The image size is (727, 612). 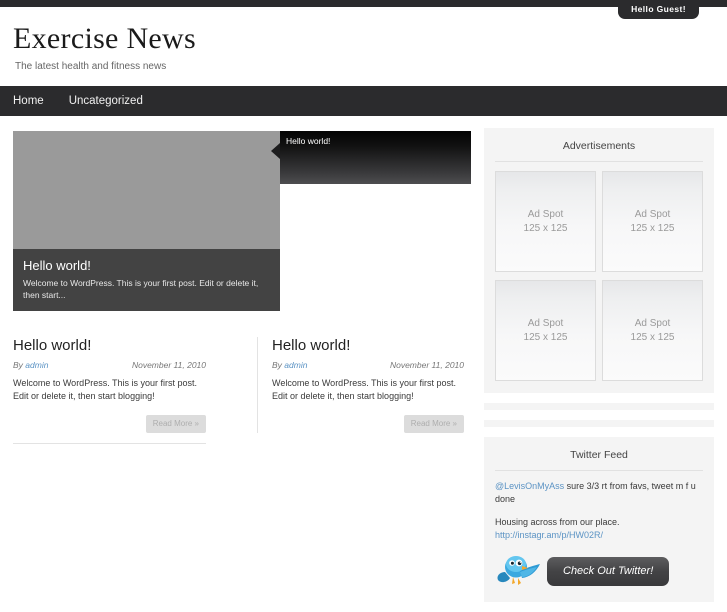 I want to click on slider-tab-arrow-icon, so click(x=275, y=151).